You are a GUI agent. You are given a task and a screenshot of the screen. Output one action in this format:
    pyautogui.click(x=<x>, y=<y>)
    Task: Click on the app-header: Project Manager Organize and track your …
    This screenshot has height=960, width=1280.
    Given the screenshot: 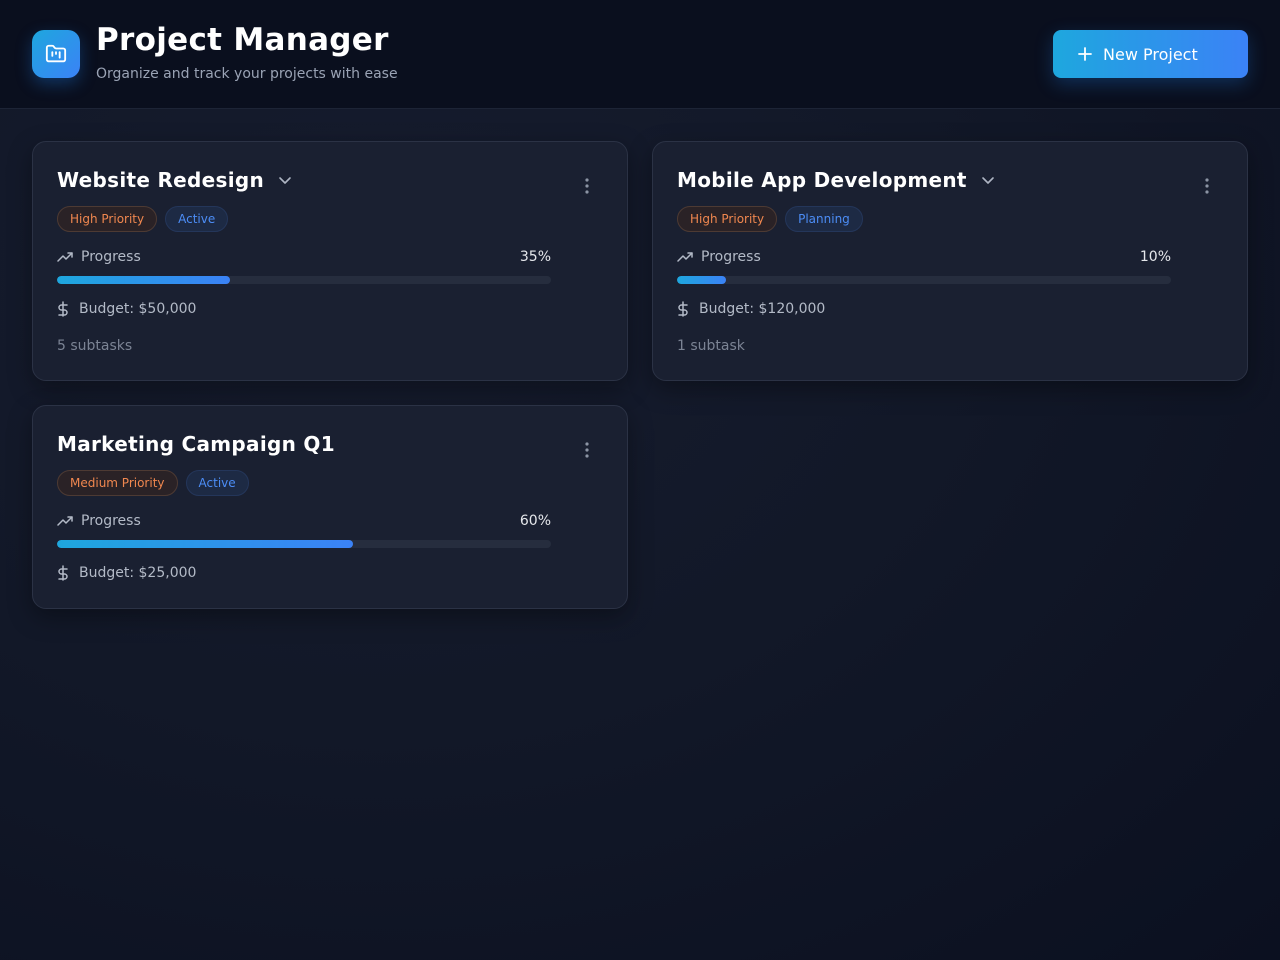 What is the action you would take?
    pyautogui.click(x=640, y=54)
    